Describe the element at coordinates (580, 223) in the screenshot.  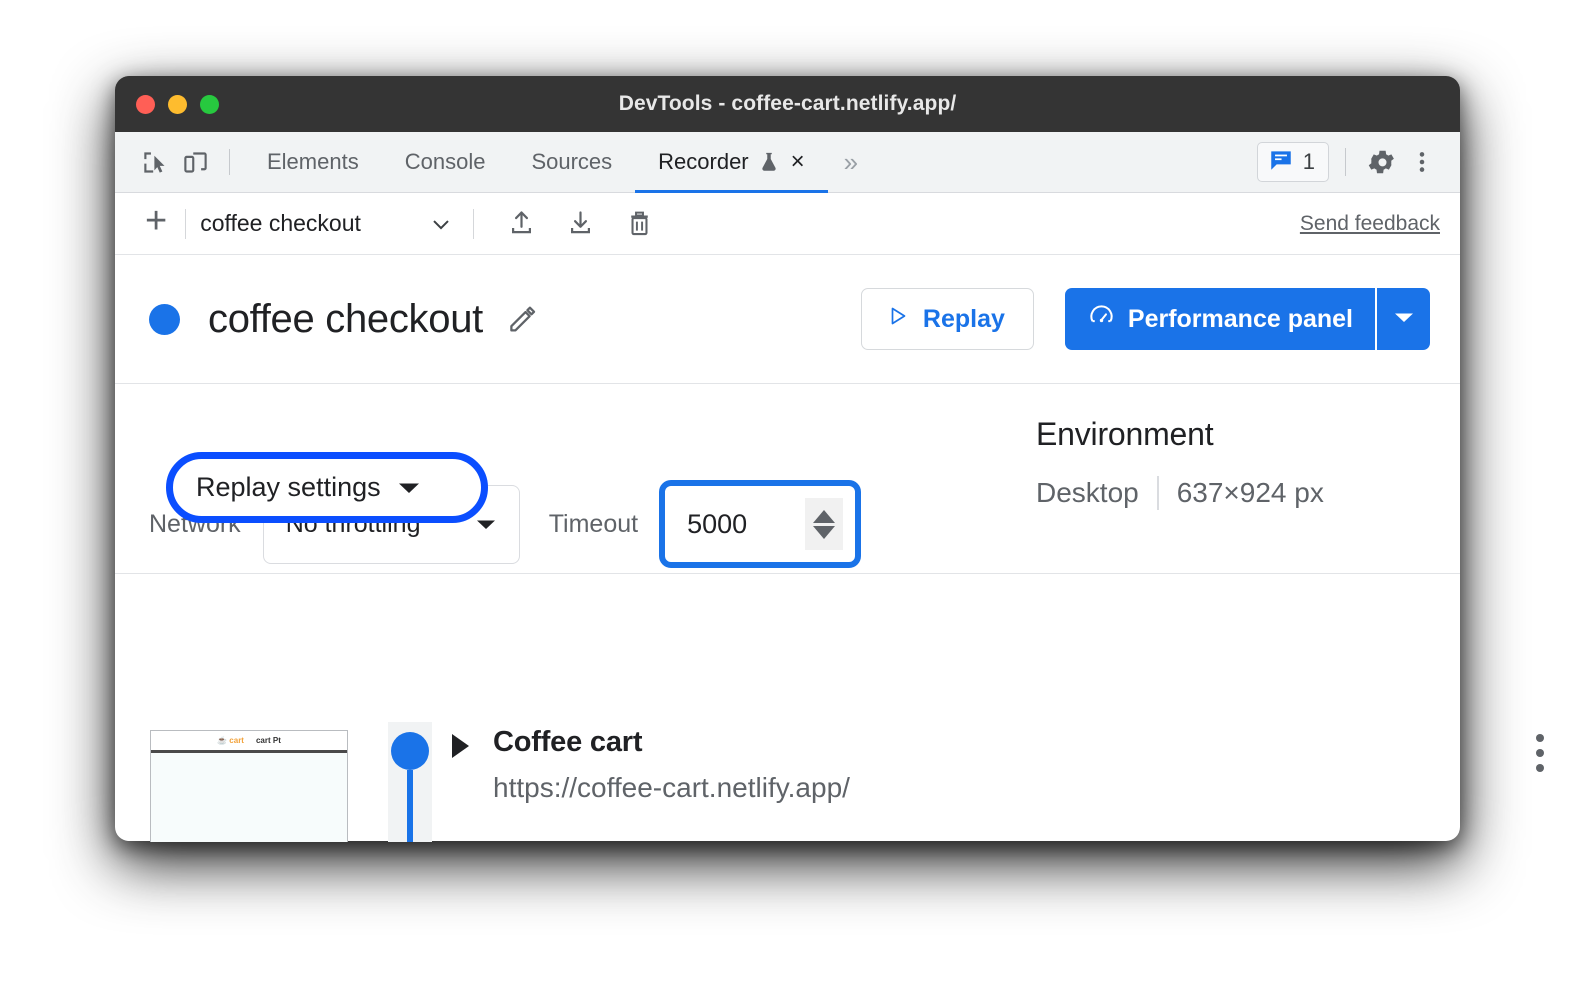
I see `import-icon` at that location.